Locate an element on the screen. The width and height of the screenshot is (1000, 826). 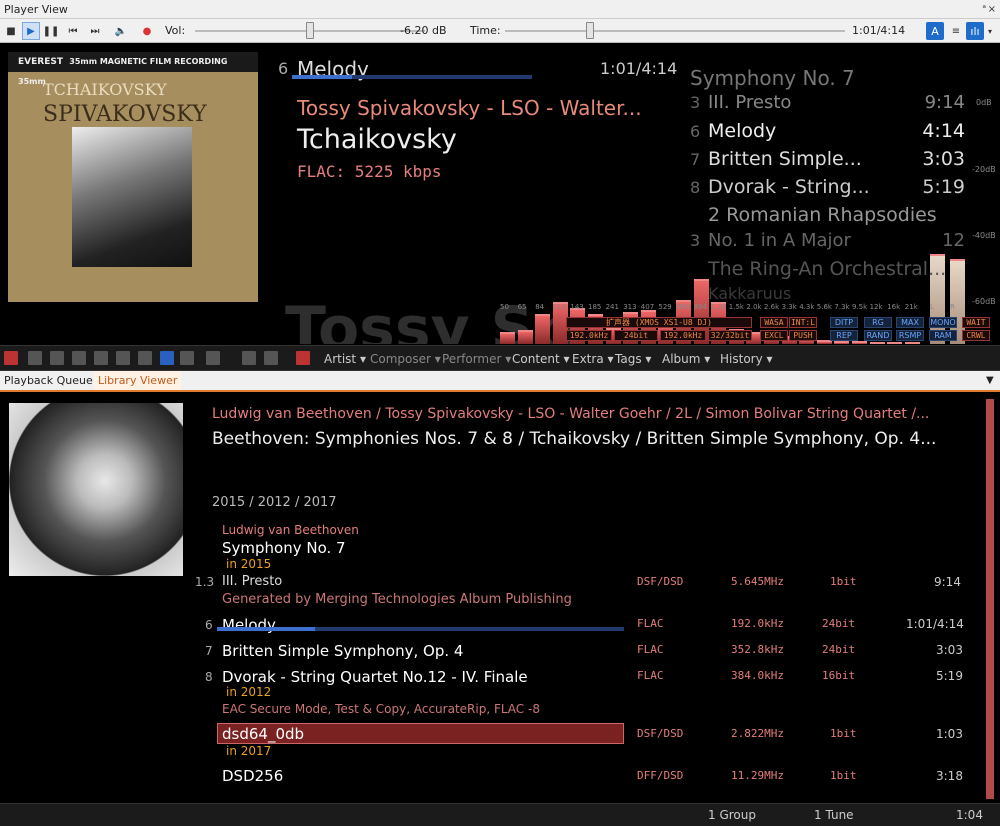
indicator-wasa: WASA is located at coordinates (774, 322).